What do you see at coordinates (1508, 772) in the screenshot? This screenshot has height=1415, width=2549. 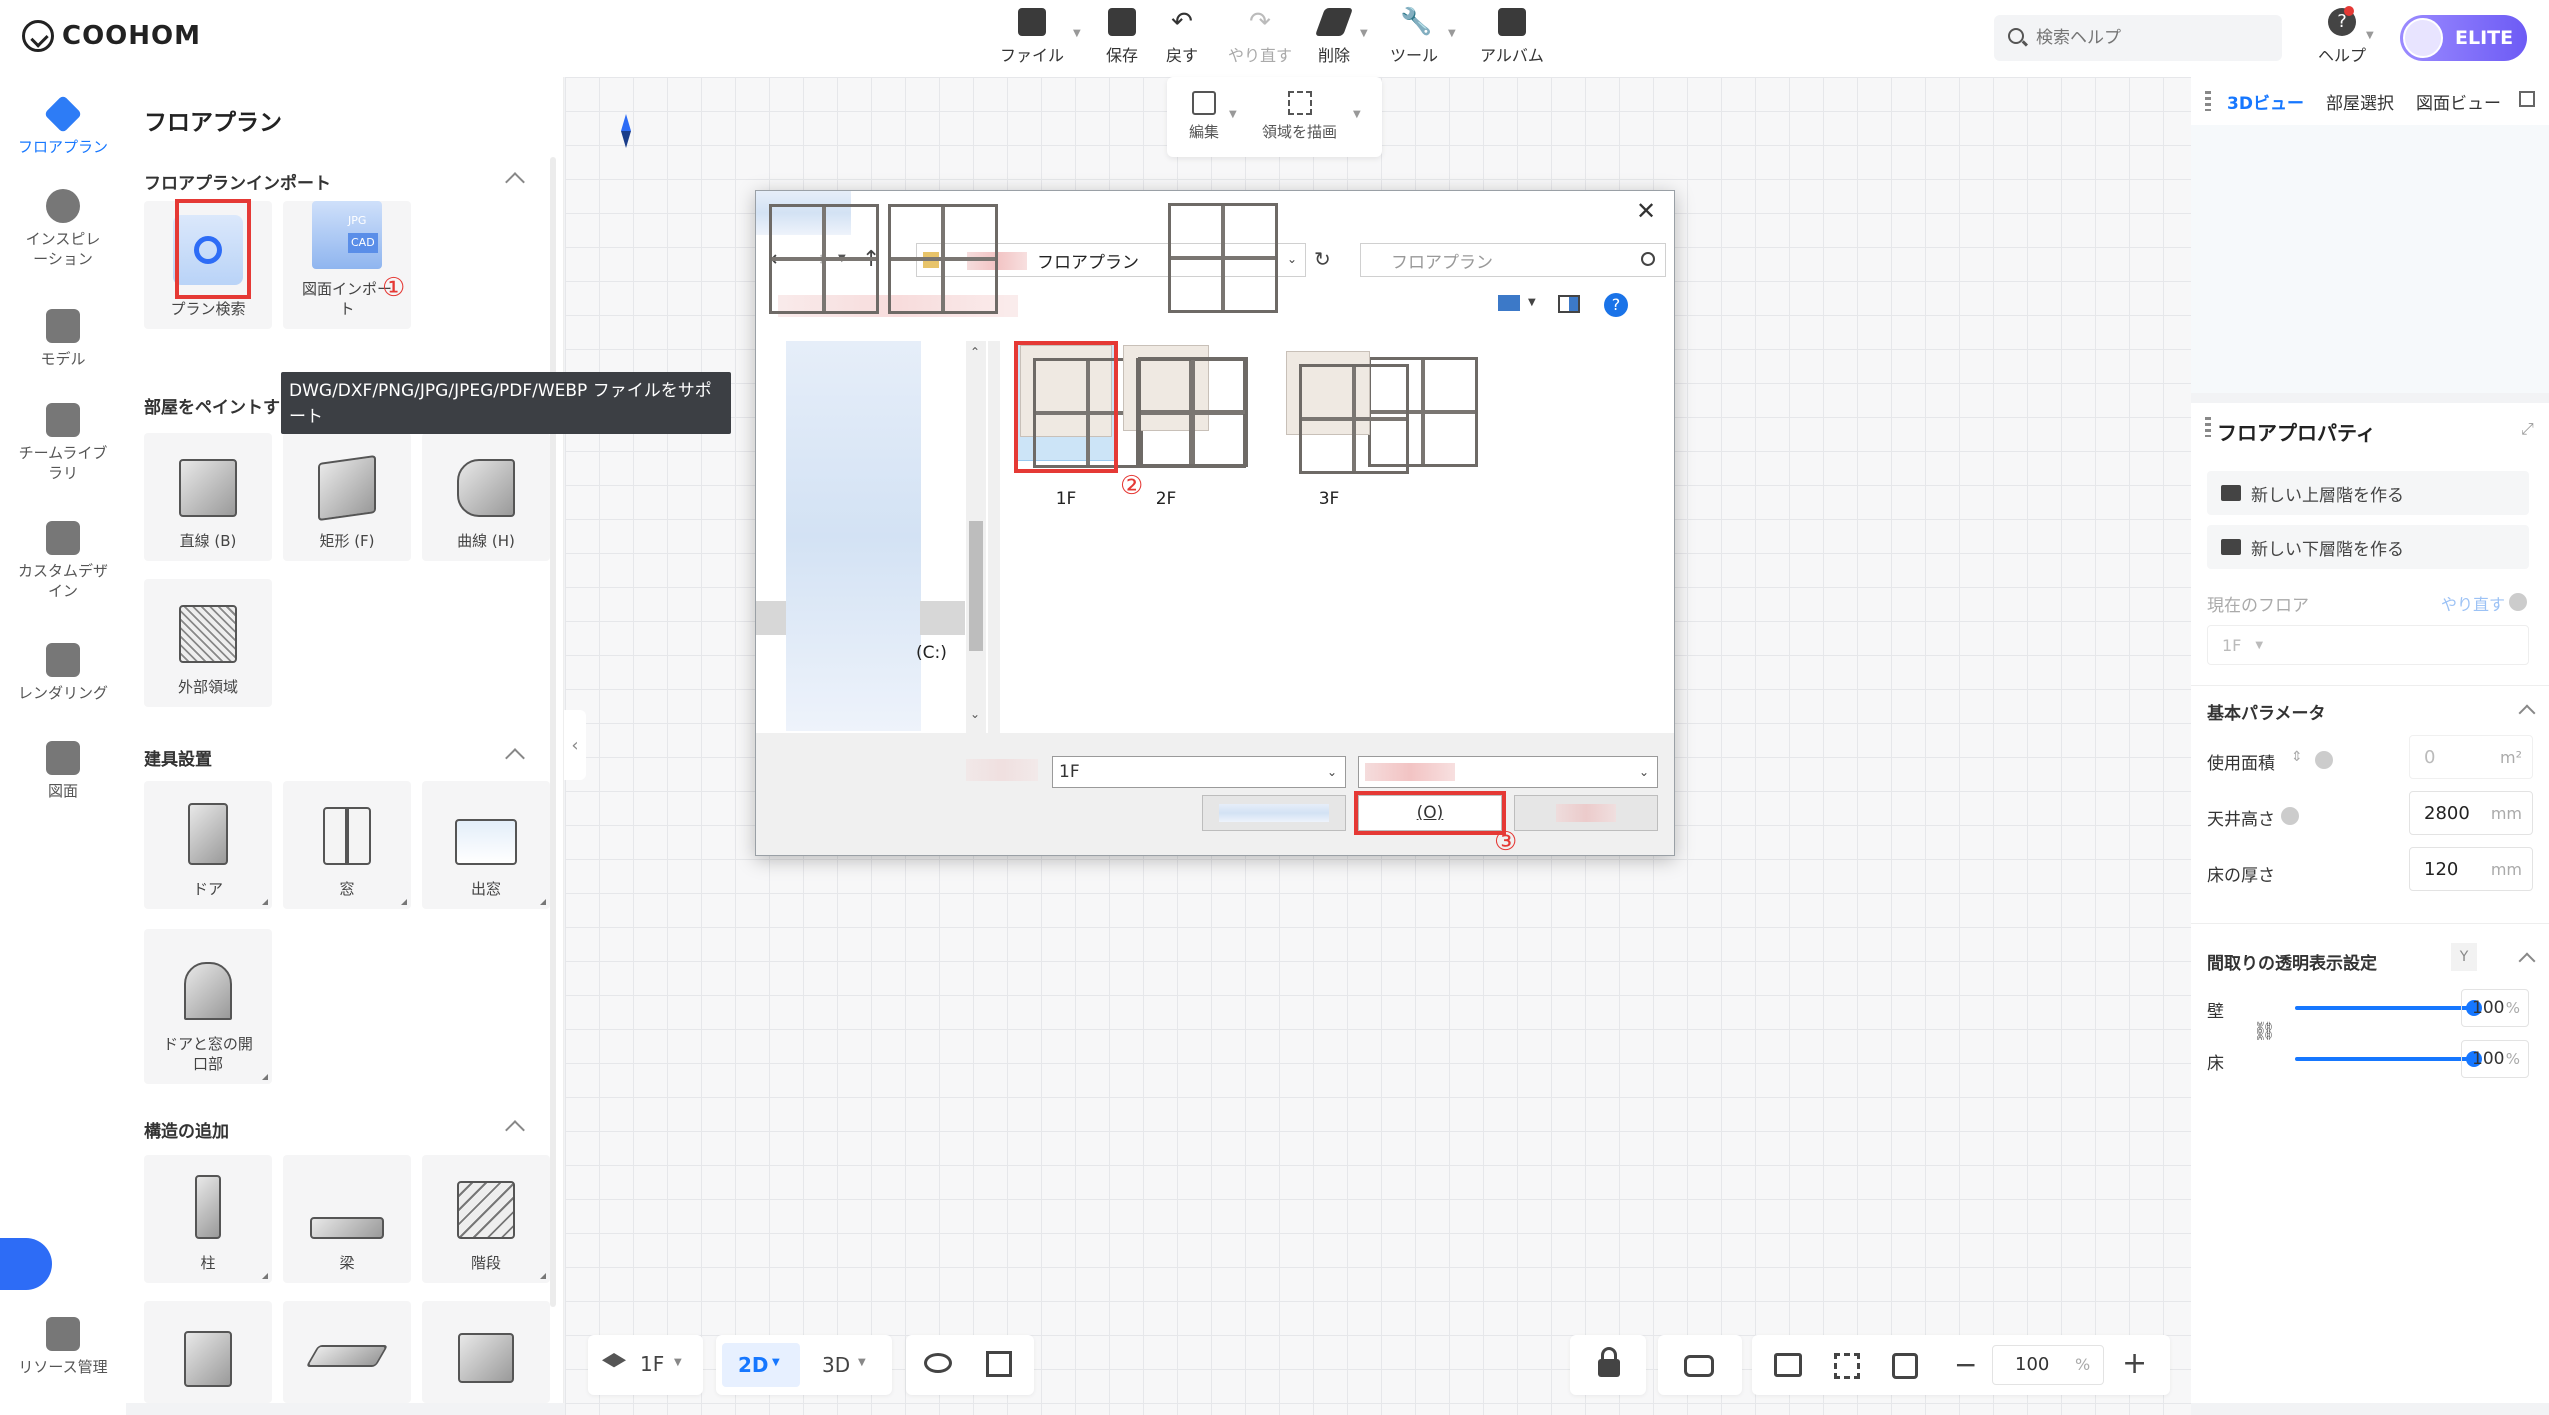 I see `filetype-select: ⌄` at bounding box center [1508, 772].